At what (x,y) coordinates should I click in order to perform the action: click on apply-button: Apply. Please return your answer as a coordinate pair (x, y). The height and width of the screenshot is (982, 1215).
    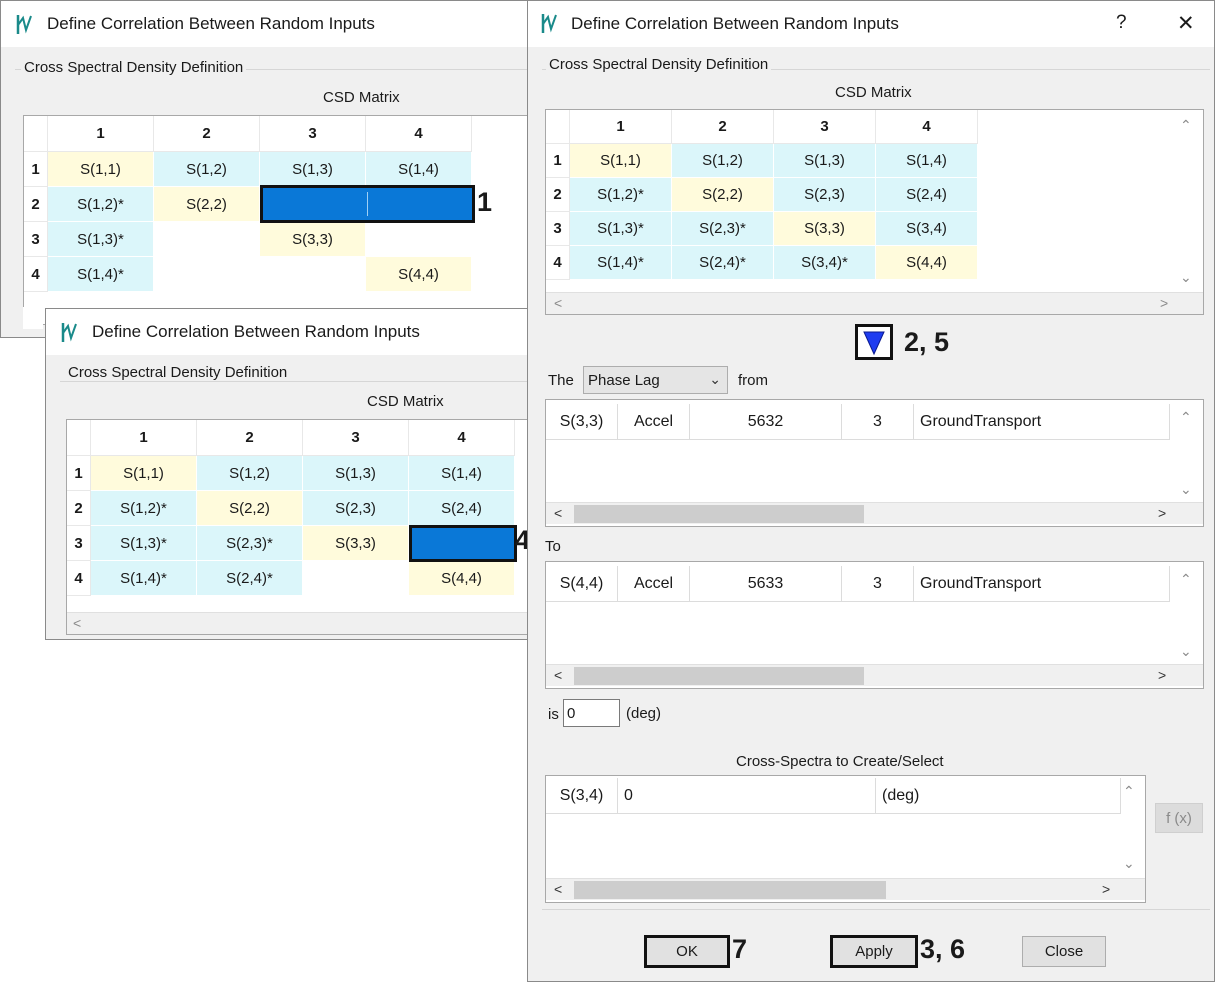
    Looking at the image, I should click on (874, 951).